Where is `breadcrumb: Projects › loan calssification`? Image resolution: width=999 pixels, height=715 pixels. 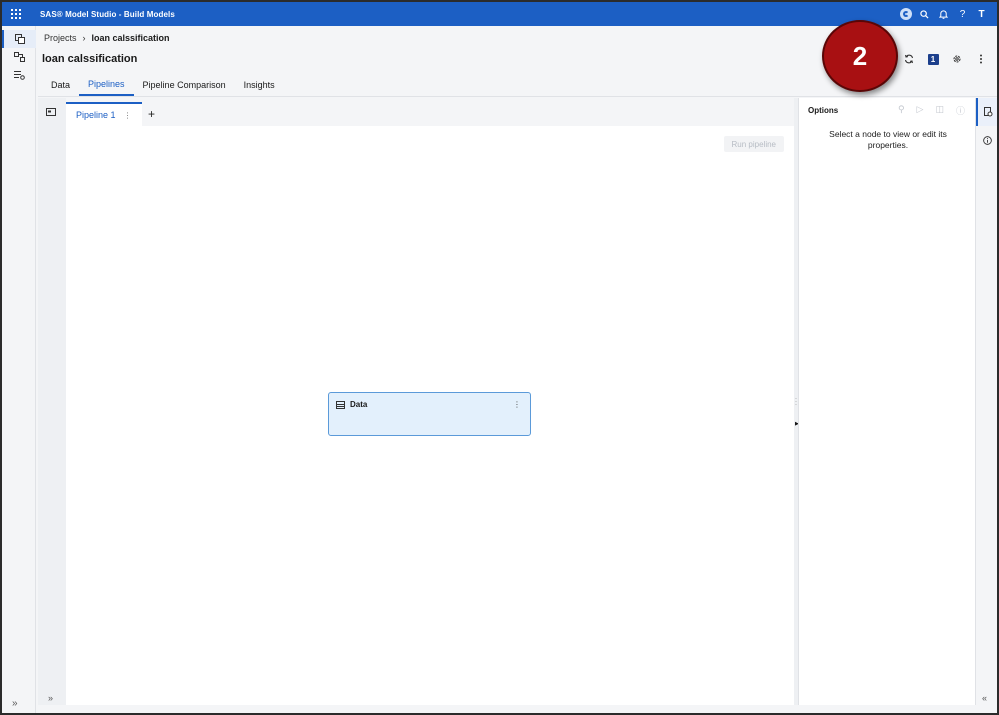
breadcrumb: Projects › loan calssification is located at coordinates (107, 38).